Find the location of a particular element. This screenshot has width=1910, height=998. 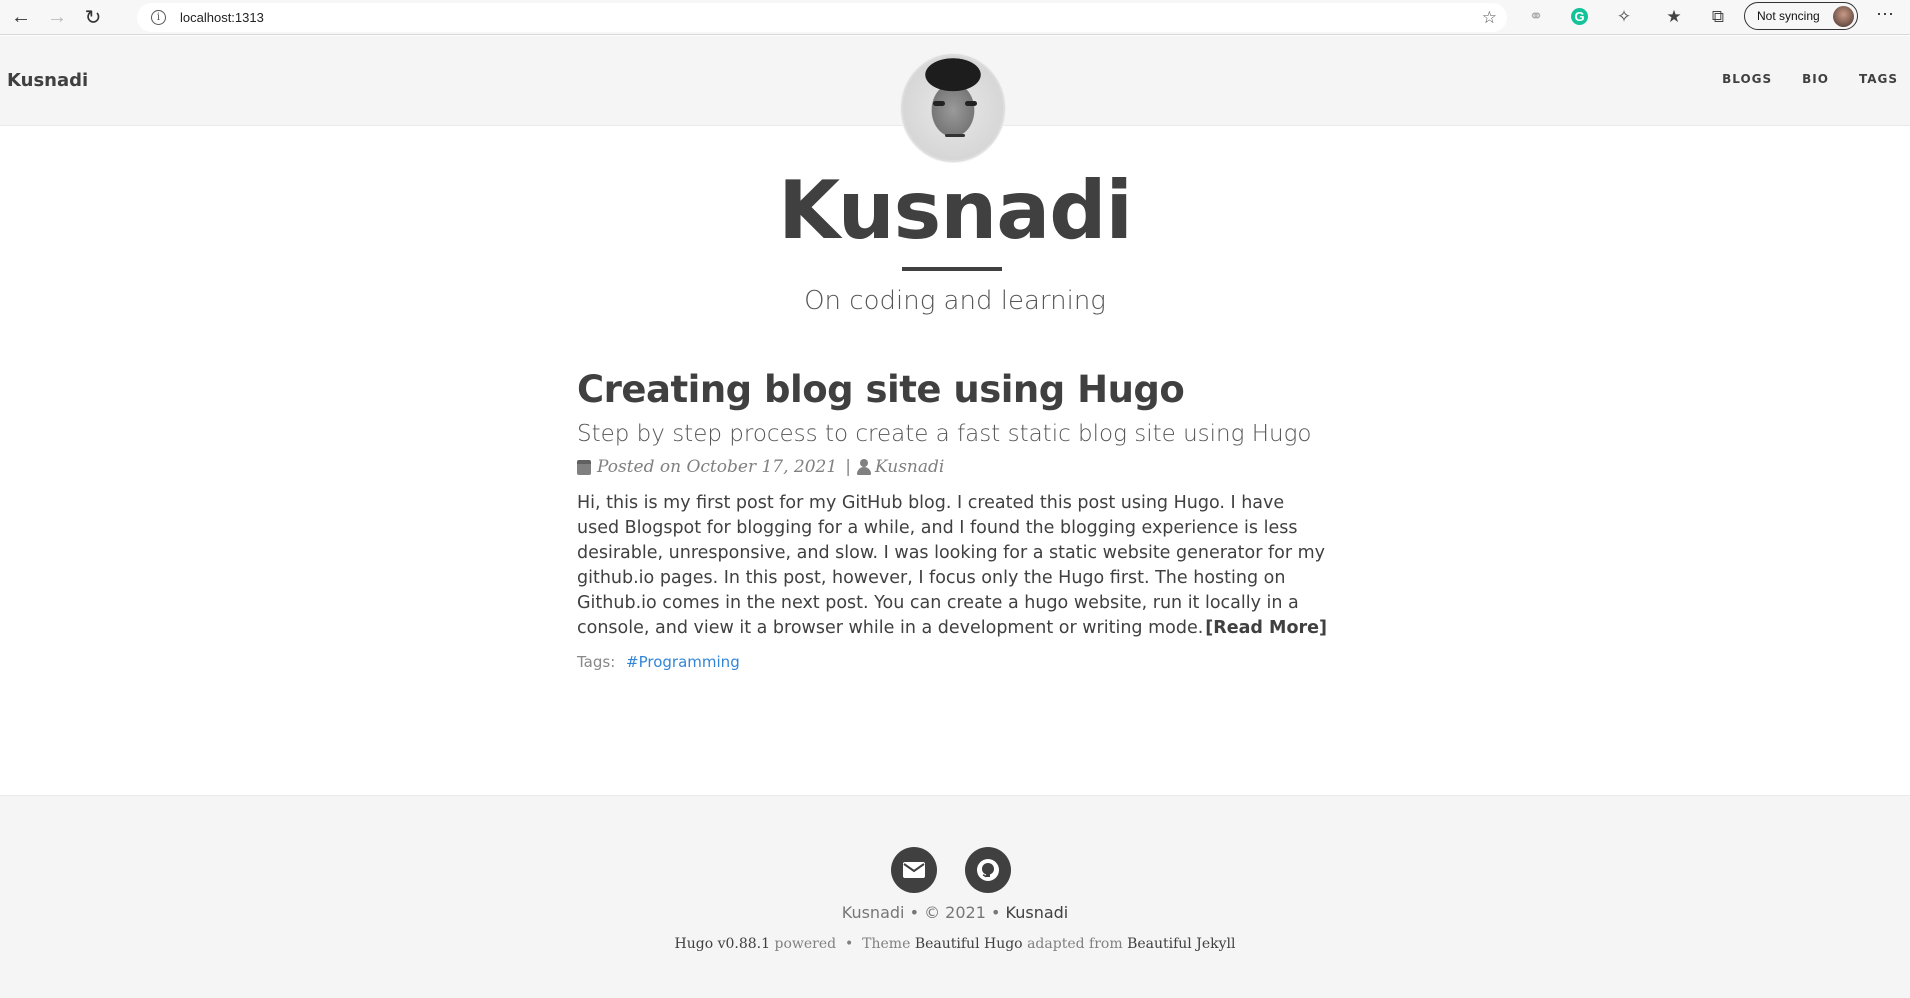

arrow-right-icon: → is located at coordinates (57, 16).